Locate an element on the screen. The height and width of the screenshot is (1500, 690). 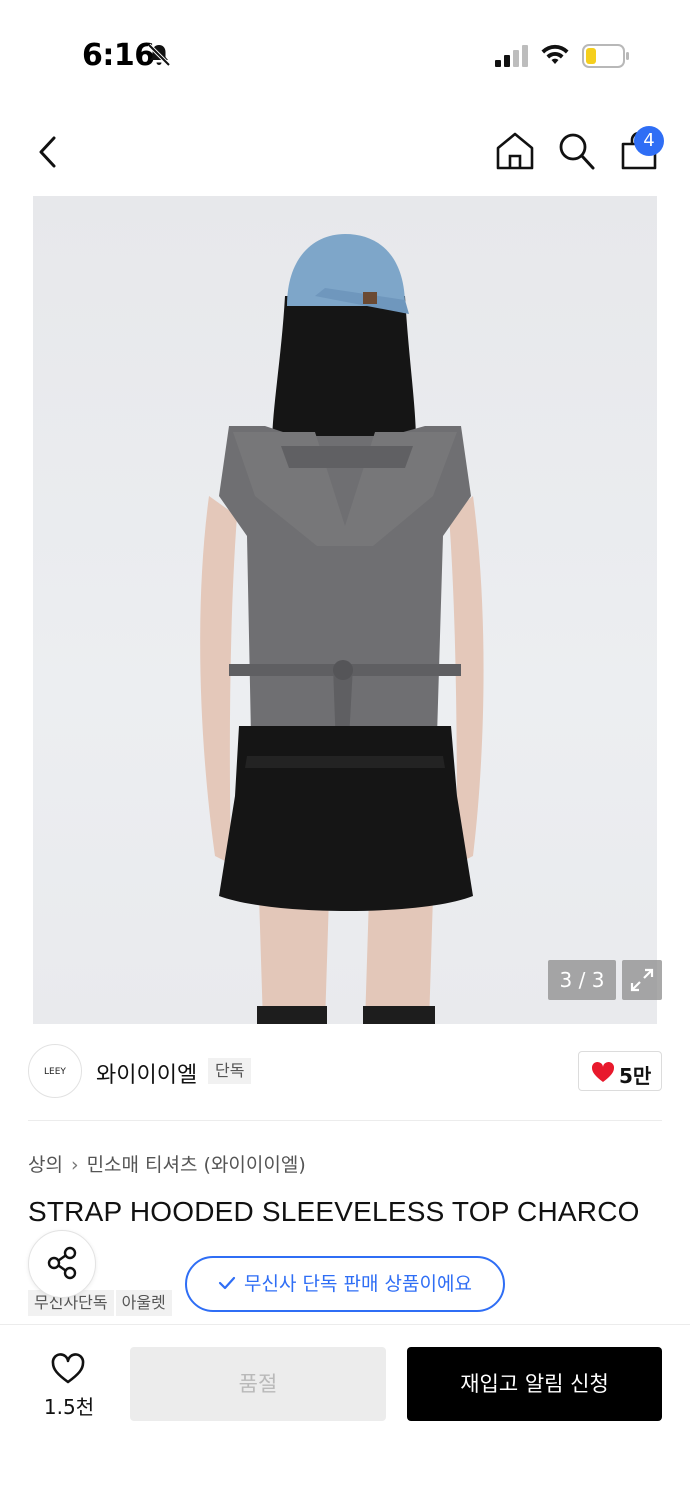
restock-alert-button: 재입고 알림 신청 is located at coordinates (534, 1384).